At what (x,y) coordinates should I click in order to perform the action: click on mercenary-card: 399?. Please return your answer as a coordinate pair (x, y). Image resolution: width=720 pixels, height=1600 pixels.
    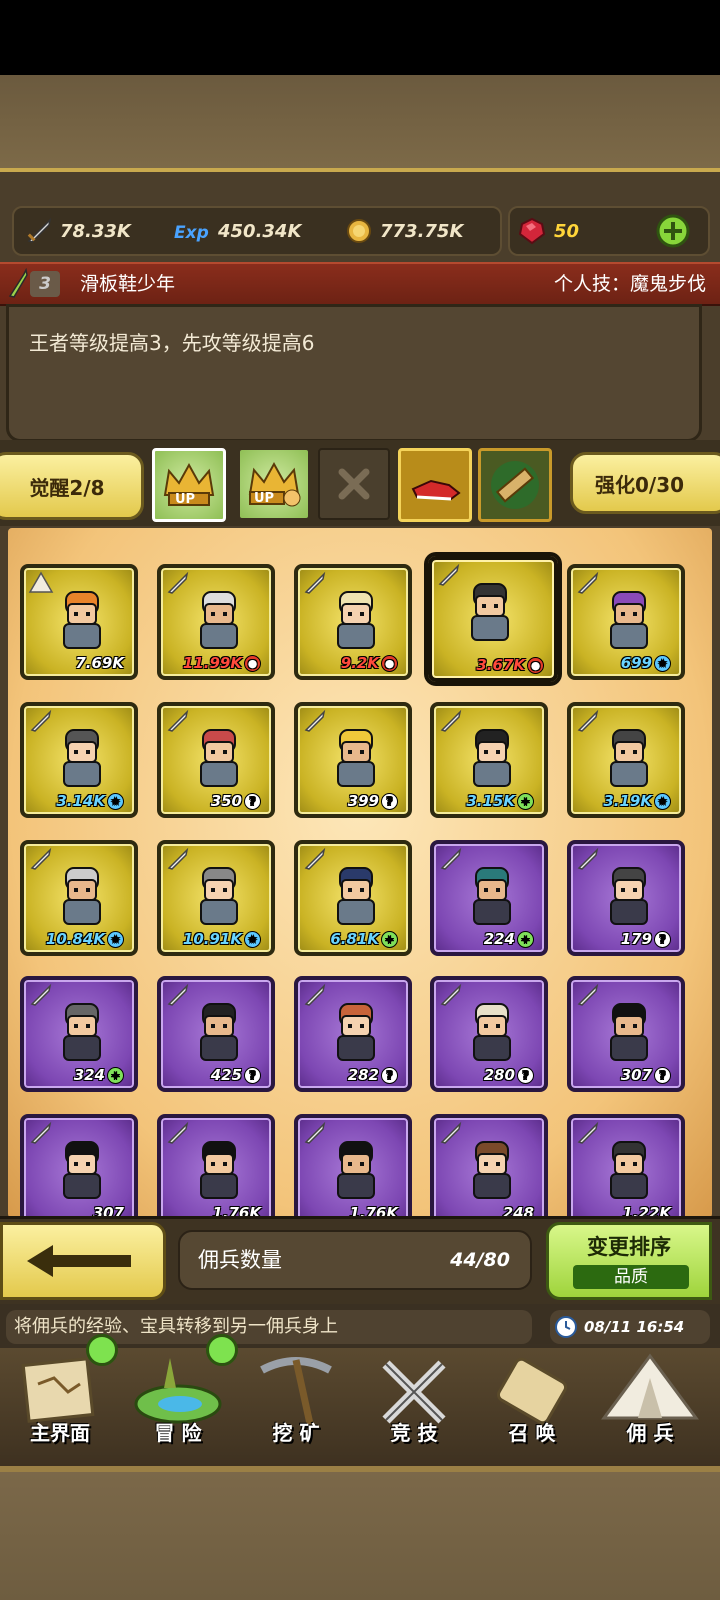
    Looking at the image, I should click on (353, 760).